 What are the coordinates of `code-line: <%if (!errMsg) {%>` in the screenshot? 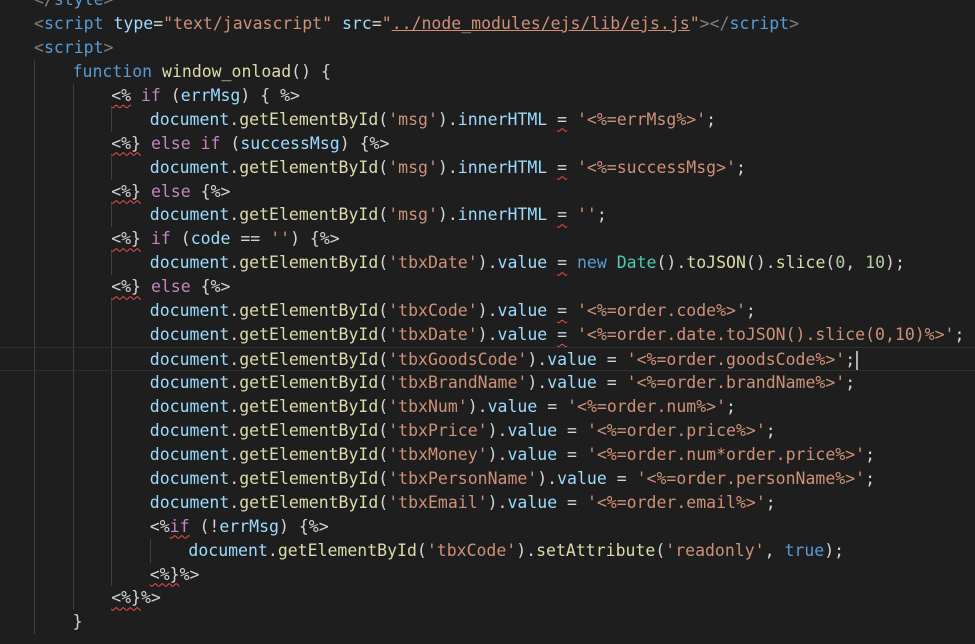 It's located at (487, 526).